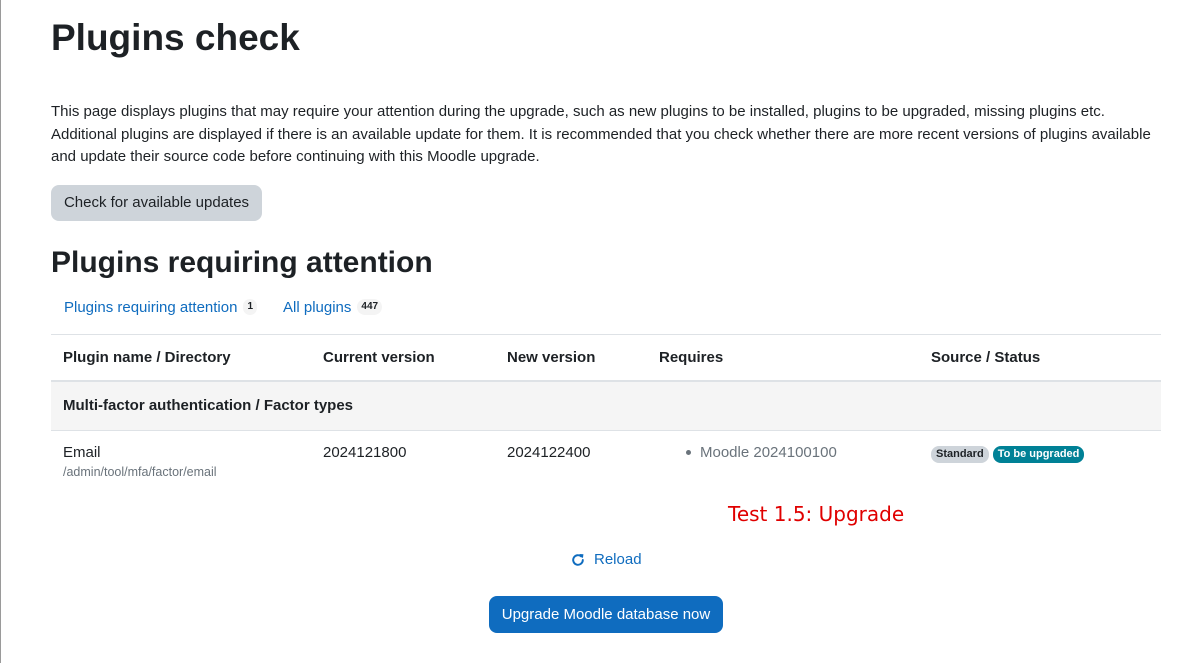  I want to click on upgrade-database-button: Upgrade Moodle database now, so click(606, 614).